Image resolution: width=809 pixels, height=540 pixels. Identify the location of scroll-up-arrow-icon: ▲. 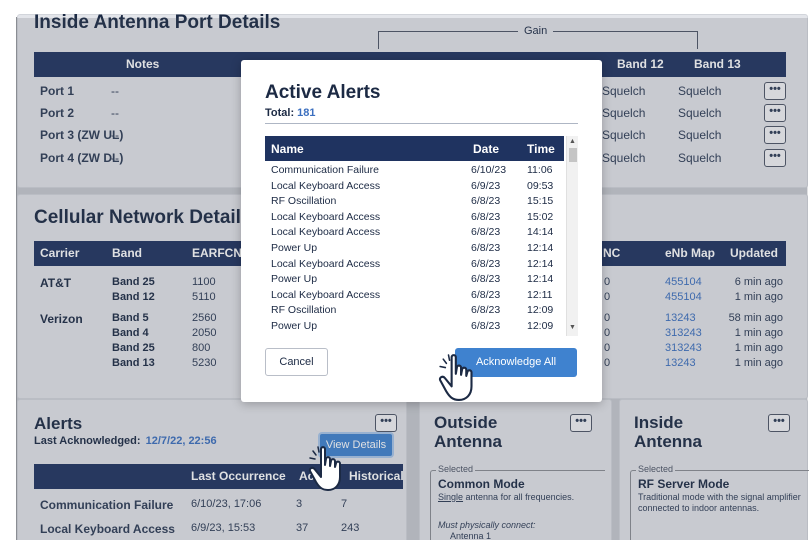
(572, 141).